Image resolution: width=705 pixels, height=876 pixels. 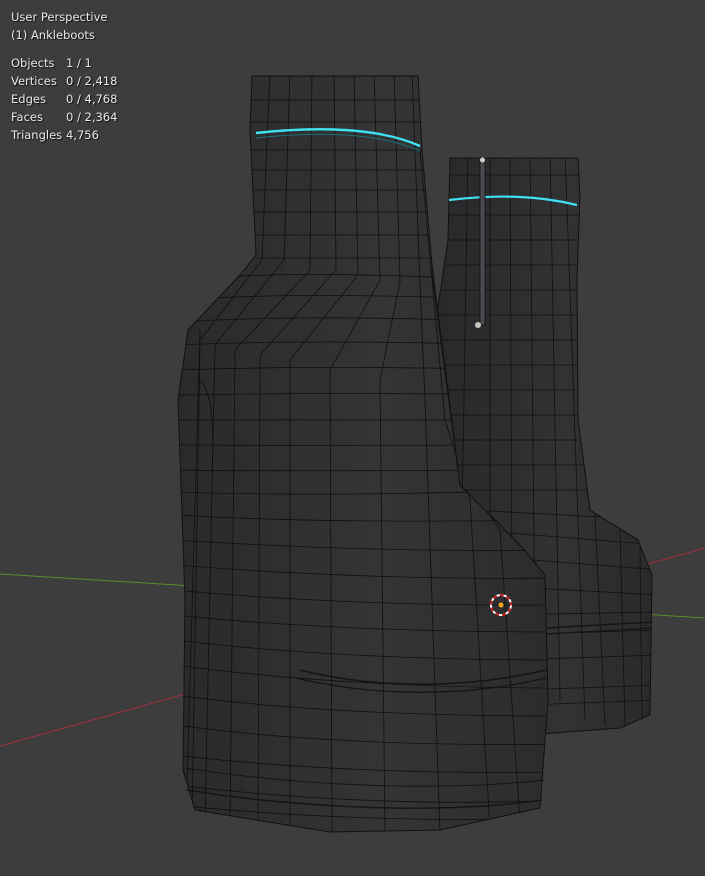 I want to click on stat-value: 0 / 2,418, so click(x=92, y=81).